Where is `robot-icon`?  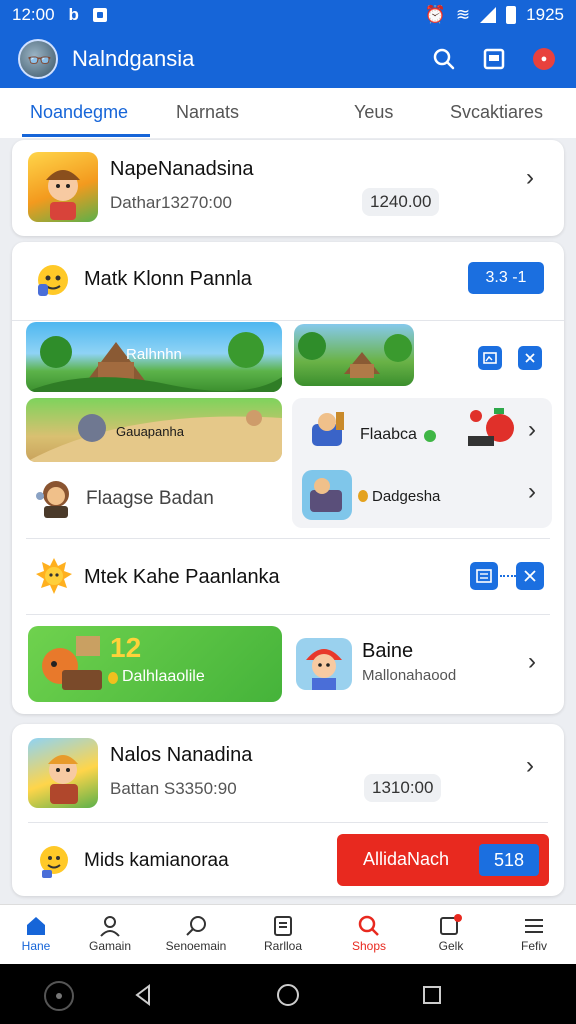 robot-icon is located at coordinates (492, 432).